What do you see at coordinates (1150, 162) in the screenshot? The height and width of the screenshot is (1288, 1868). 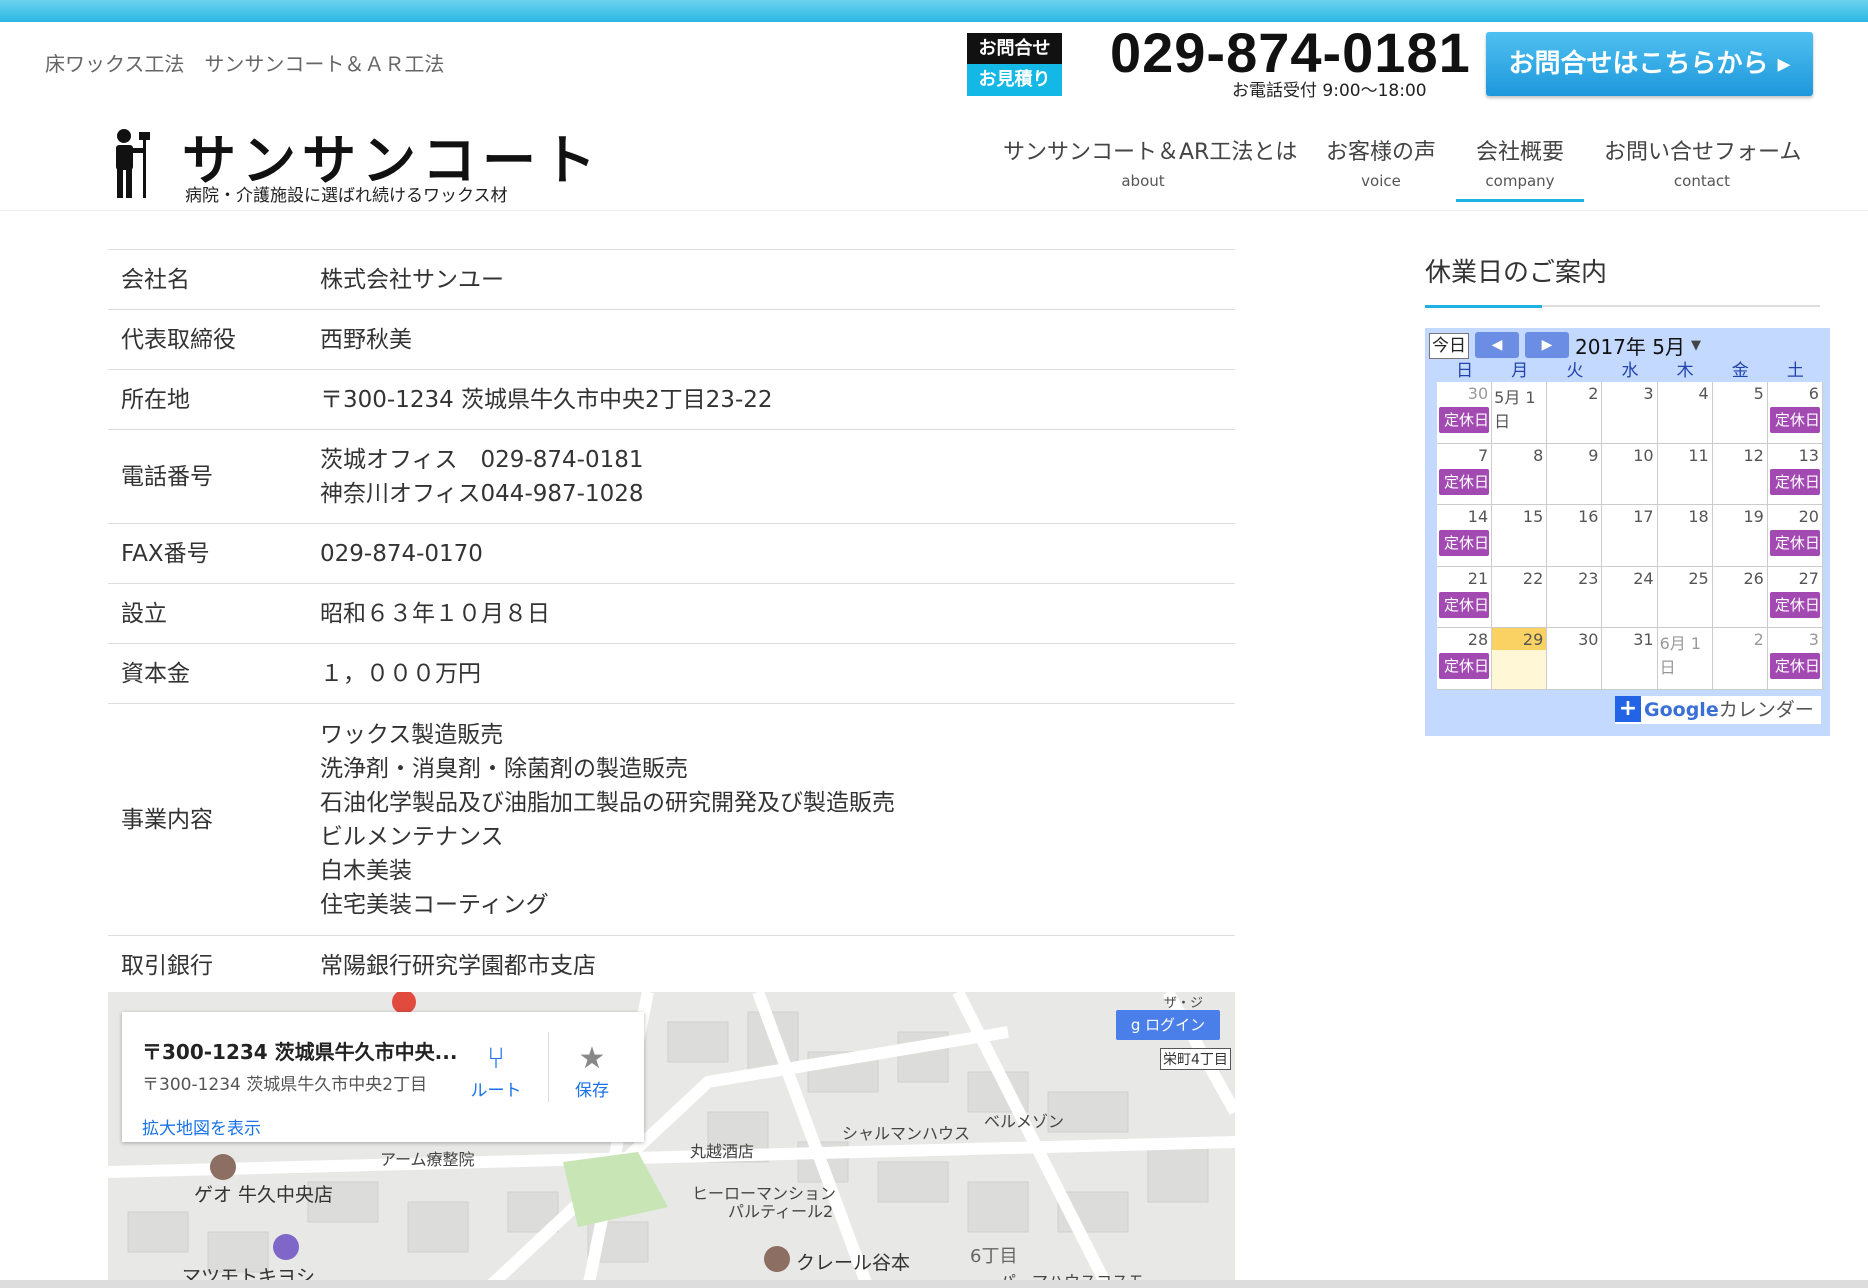 I see `nav-about: サンサンコート＆AR工法とは about` at bounding box center [1150, 162].